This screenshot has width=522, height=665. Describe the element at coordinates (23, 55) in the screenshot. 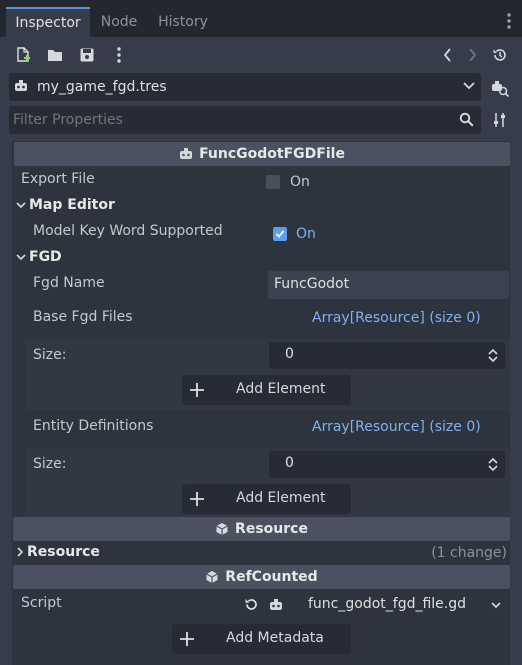

I see `new-resource-icon` at that location.